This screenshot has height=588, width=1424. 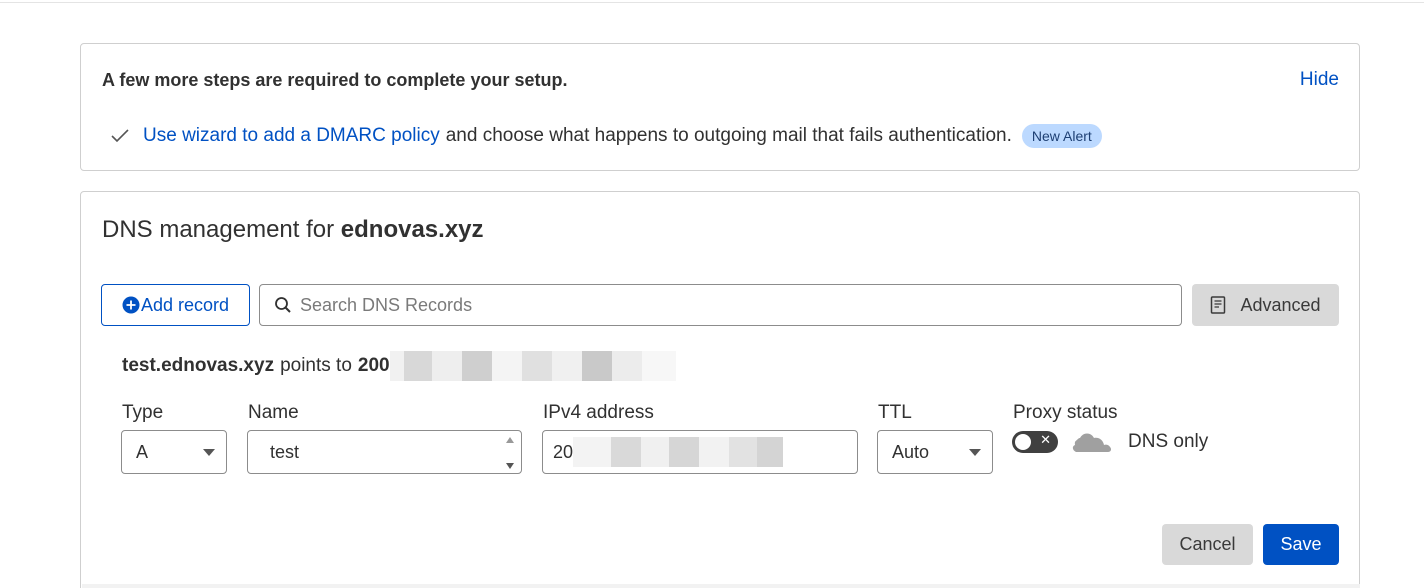 What do you see at coordinates (1207, 544) in the screenshot?
I see `cancel-button: Cancel` at bounding box center [1207, 544].